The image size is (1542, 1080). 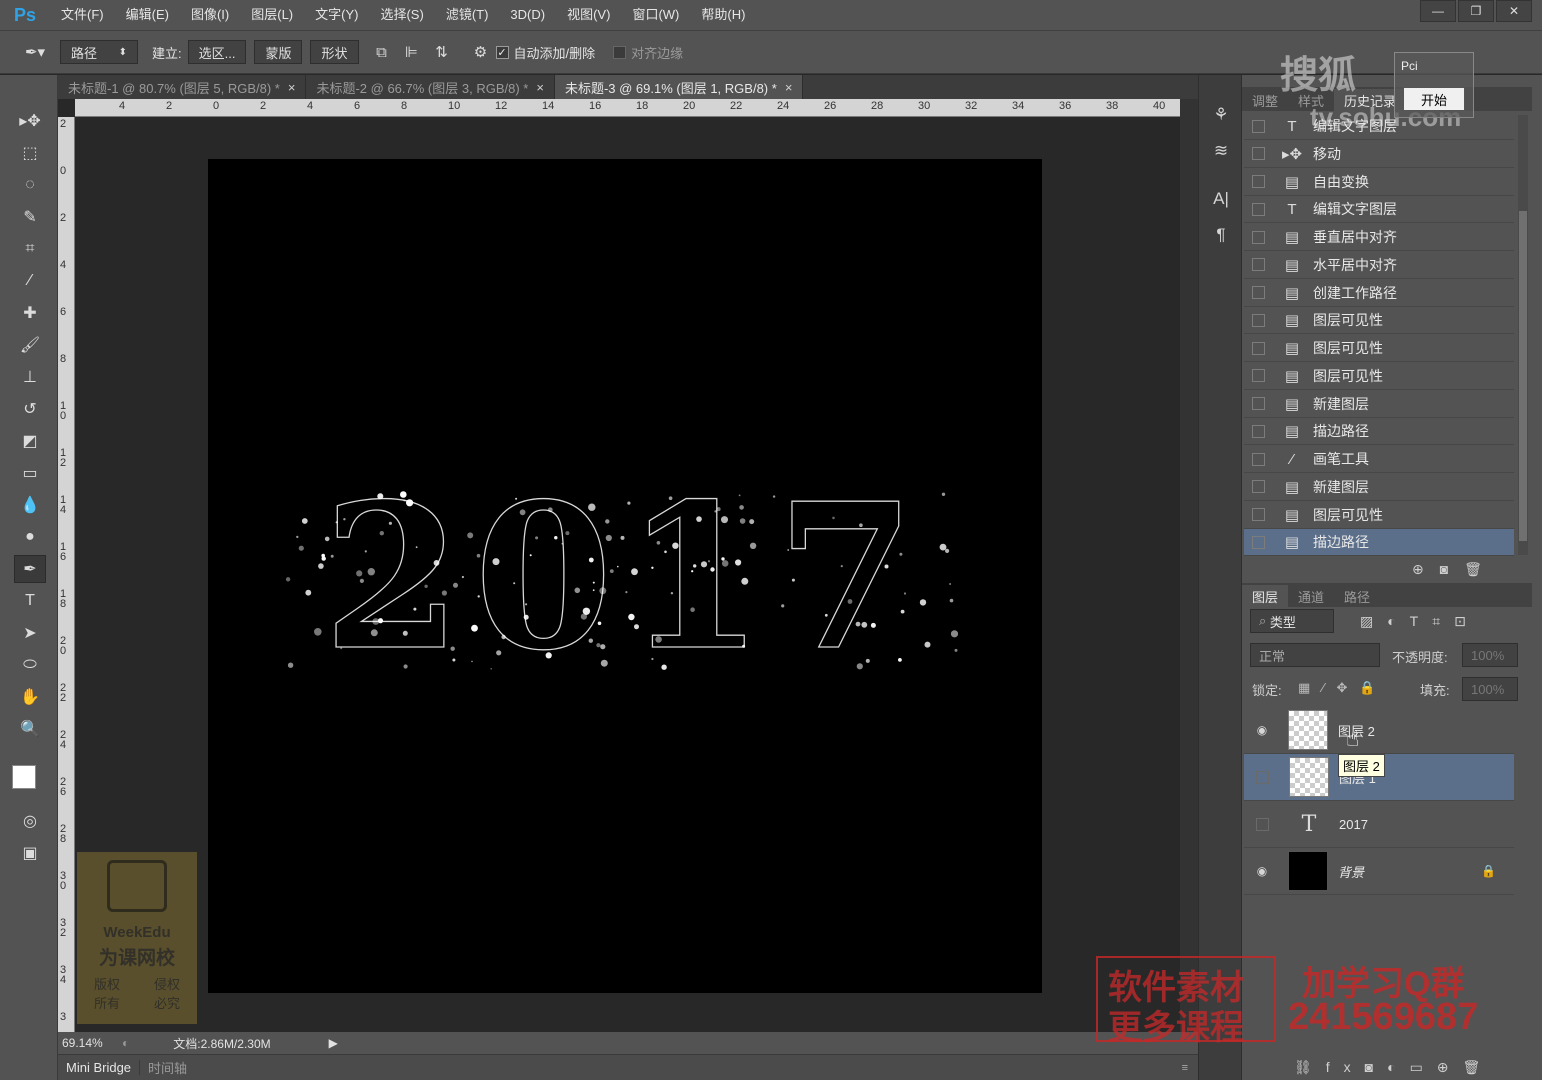 What do you see at coordinates (1438, 11) in the screenshot?
I see `minimize-button: —` at bounding box center [1438, 11].